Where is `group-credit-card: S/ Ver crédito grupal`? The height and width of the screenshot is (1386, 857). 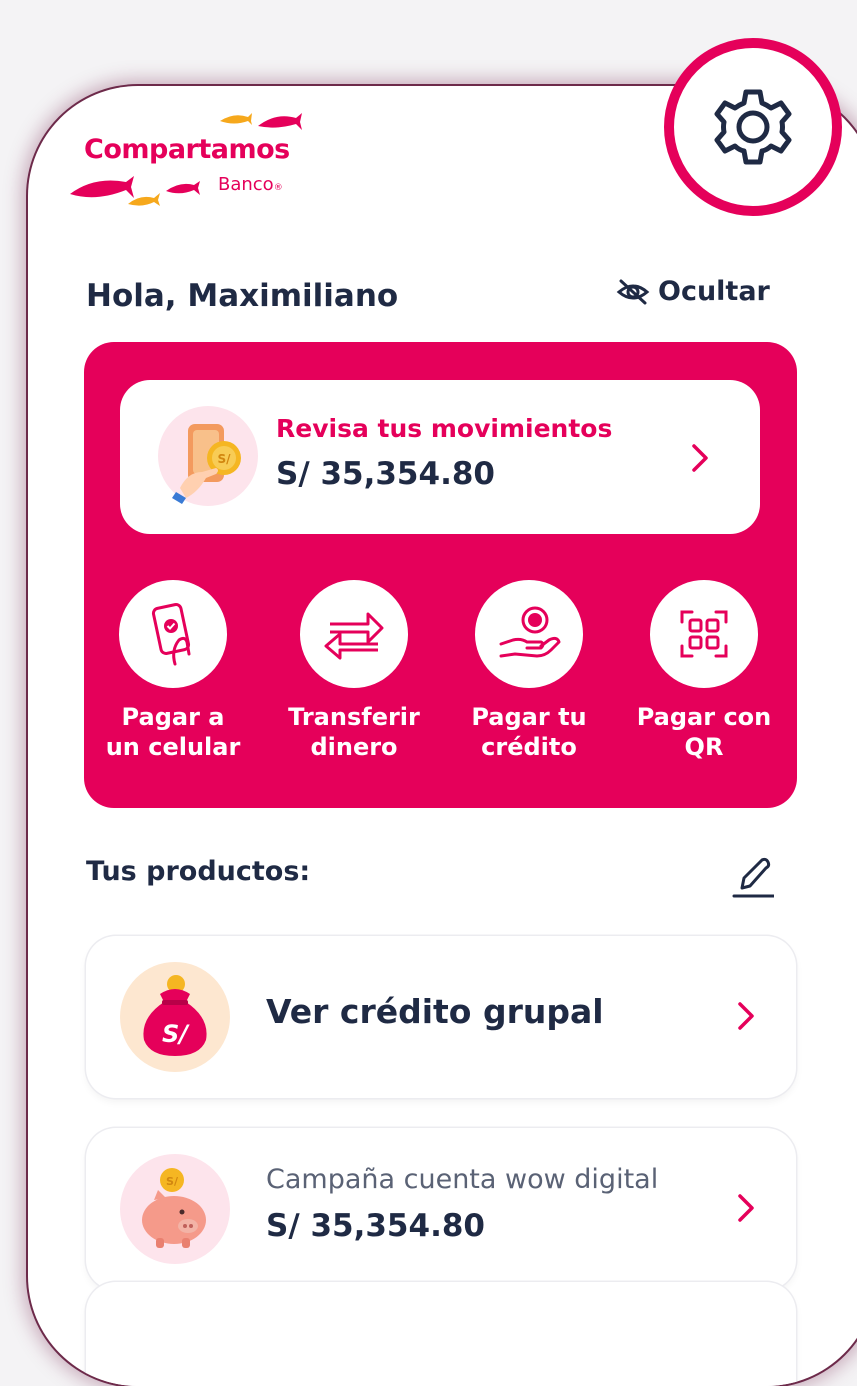
group-credit-card: S/ Ver crédito grupal is located at coordinates (441, 1017).